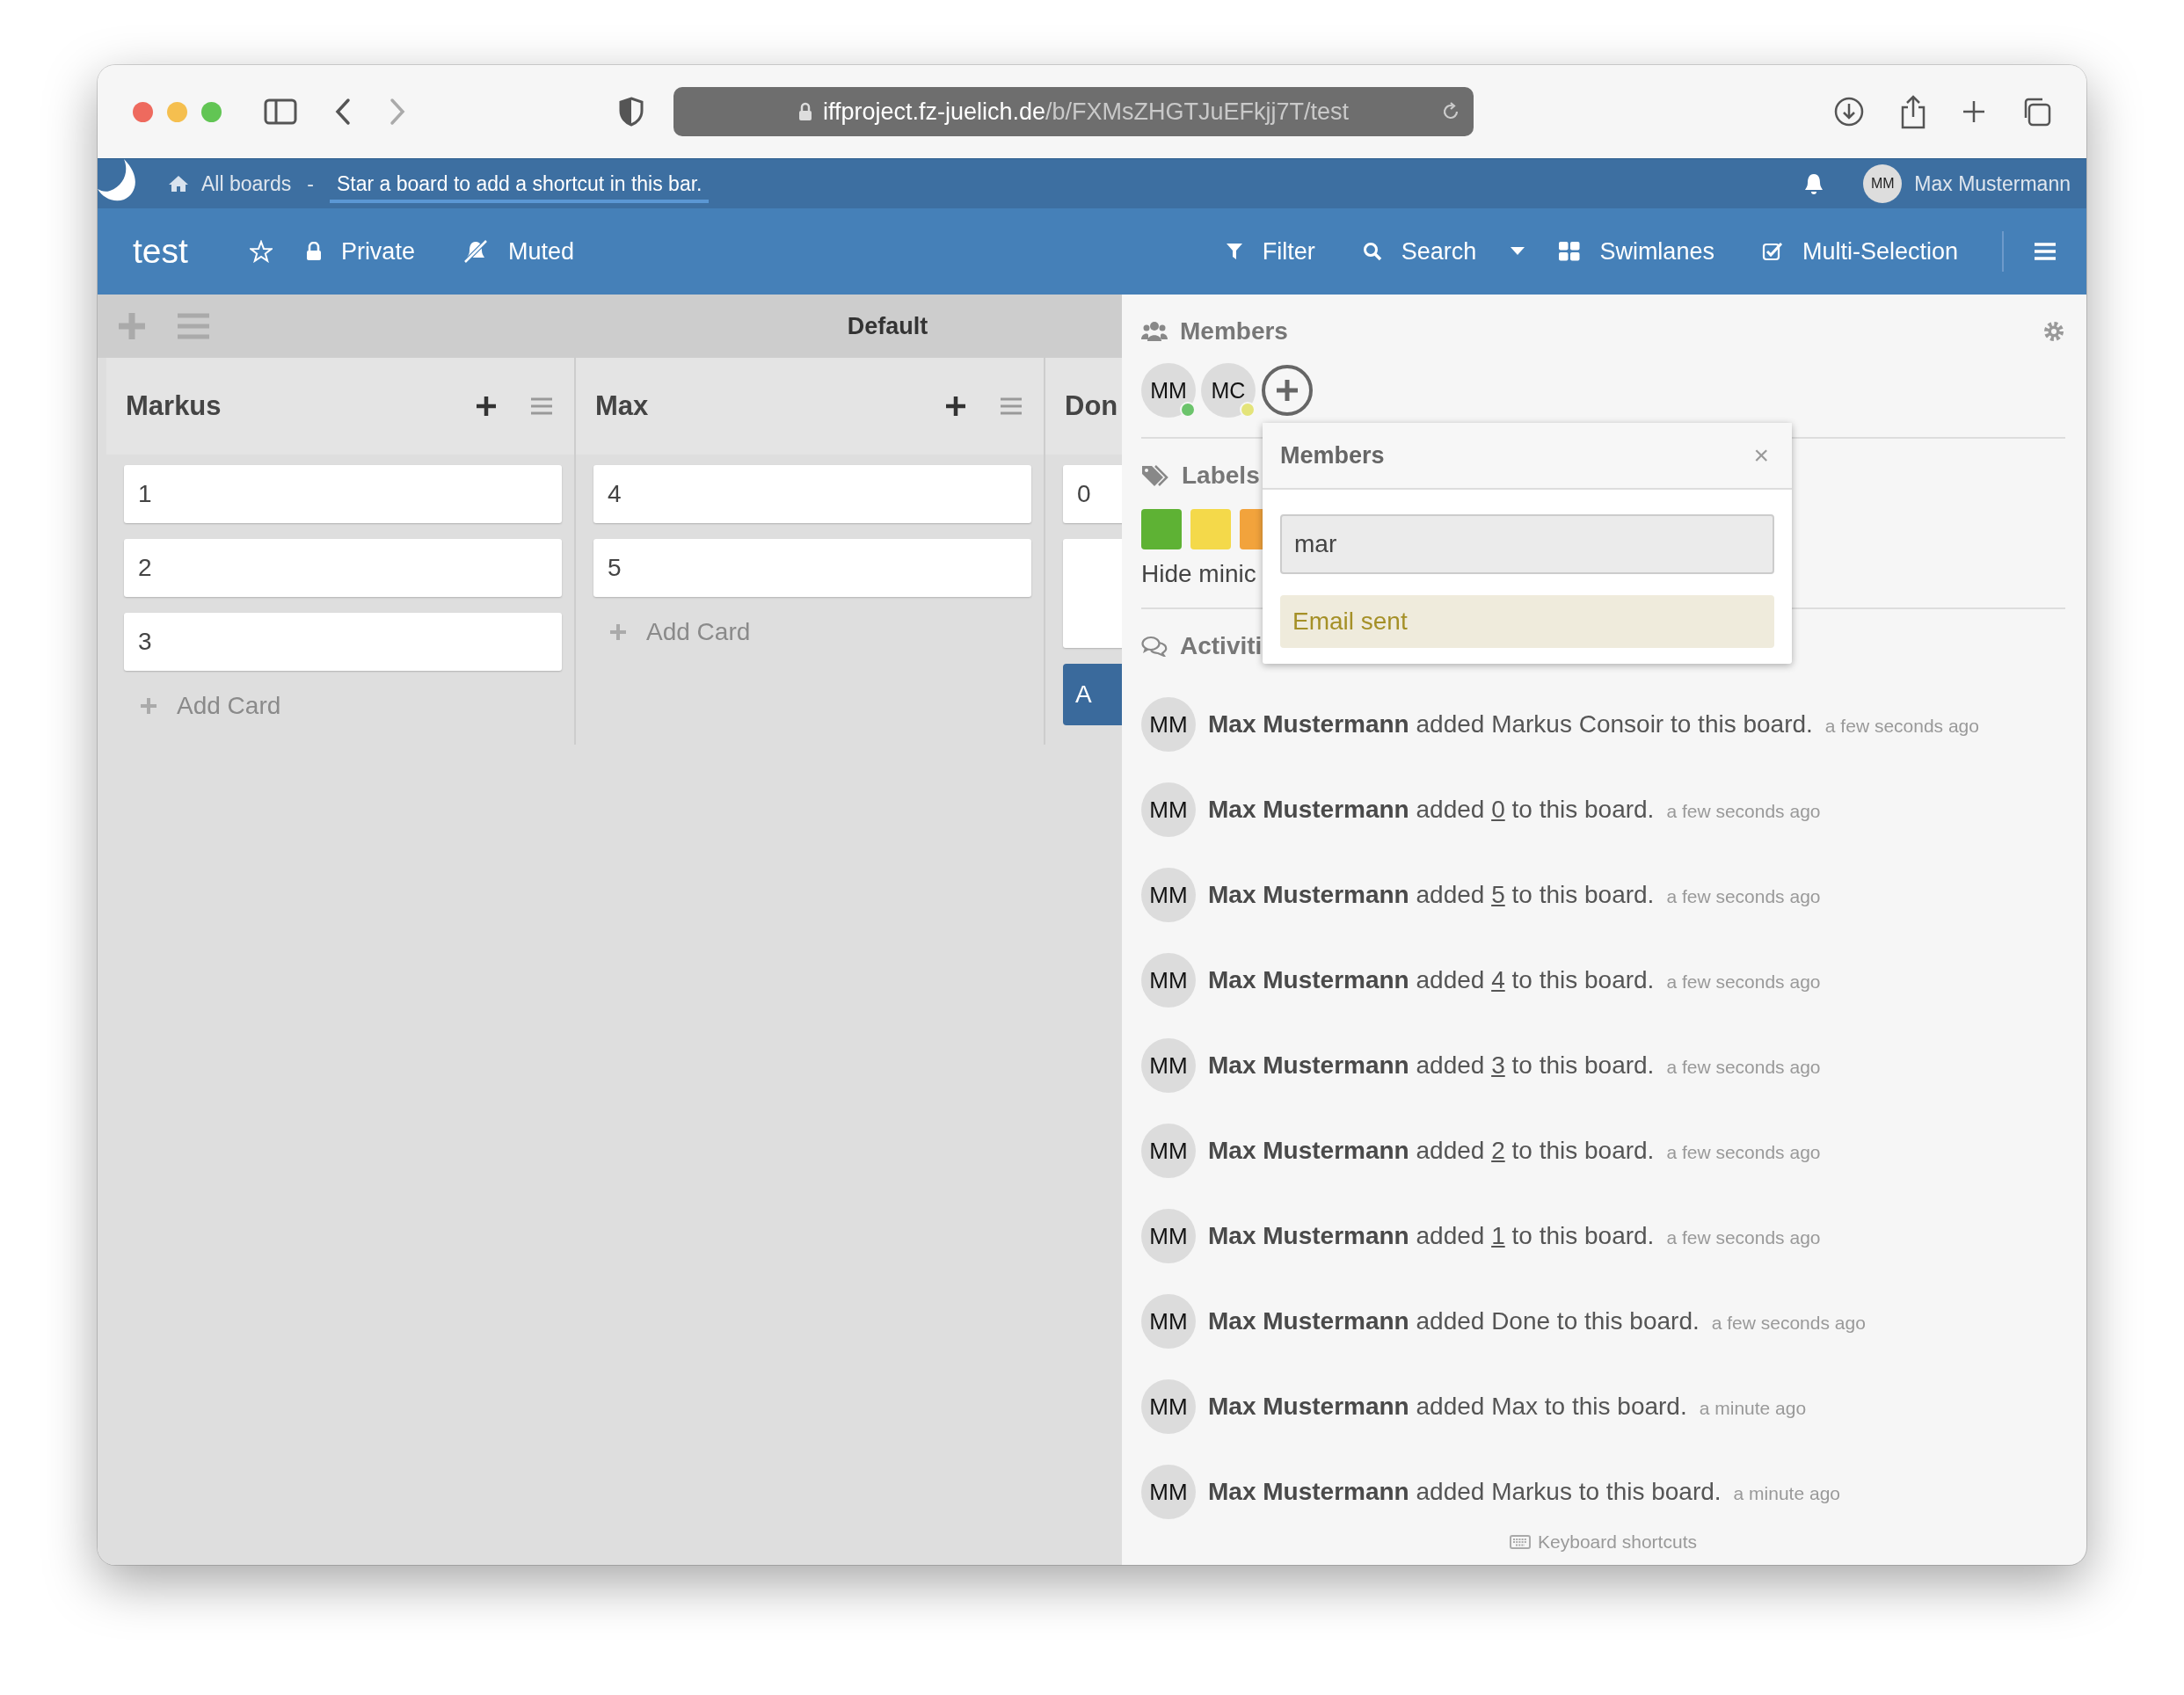  I want to click on add-button: A, so click(1092, 695).